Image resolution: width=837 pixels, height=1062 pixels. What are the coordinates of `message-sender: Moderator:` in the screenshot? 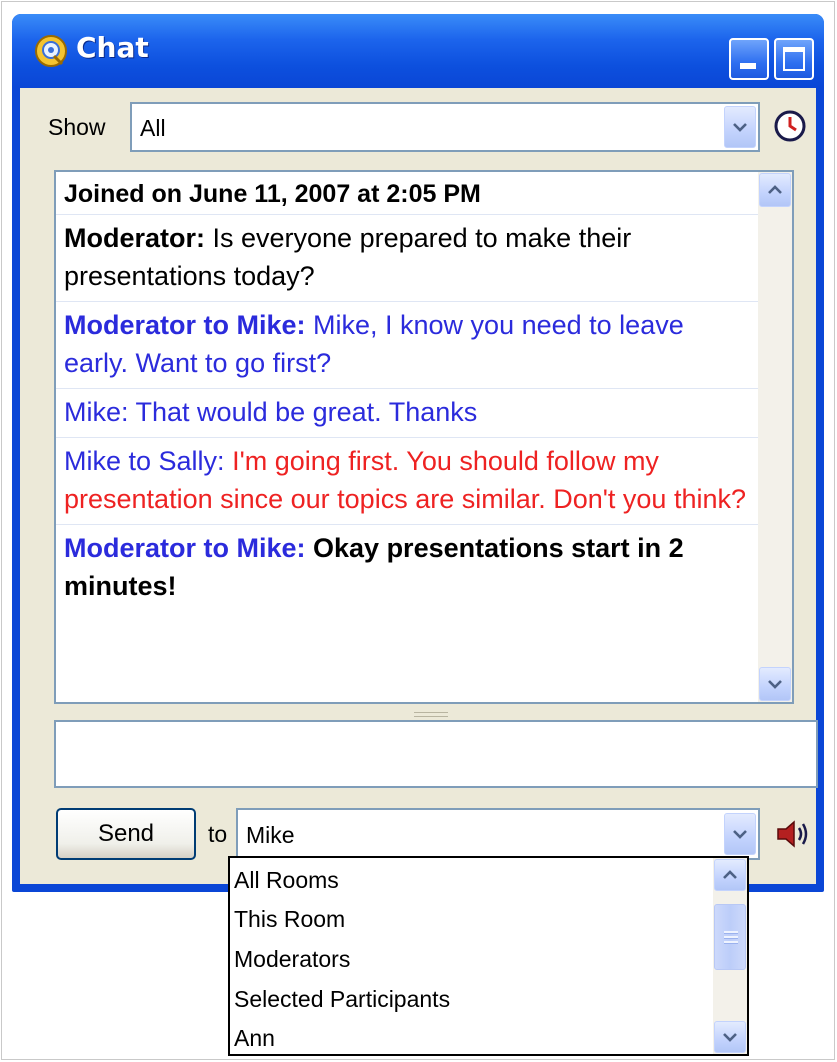 It's located at (134, 238).